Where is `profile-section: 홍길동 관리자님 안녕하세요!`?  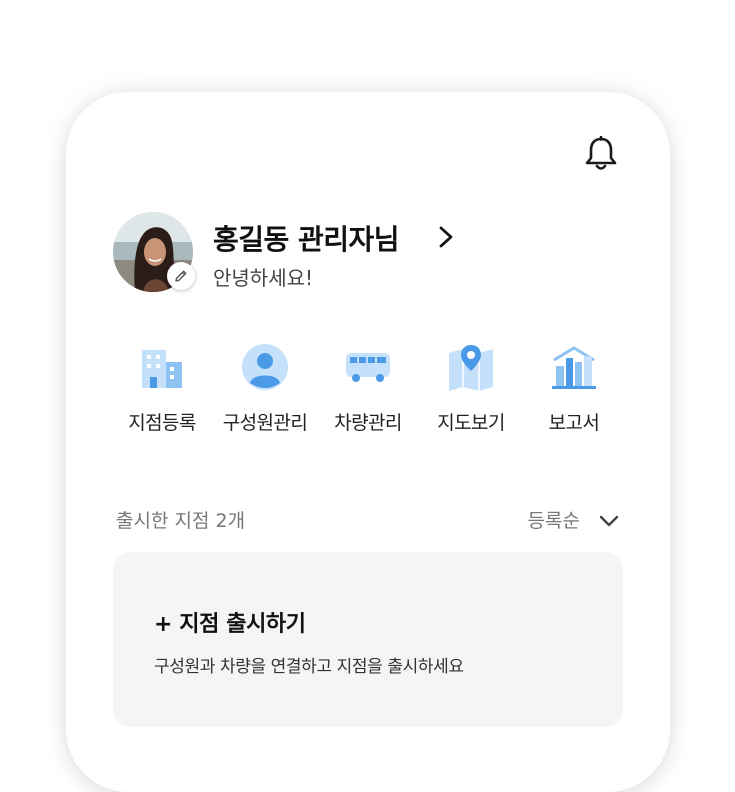
profile-section: 홍길동 관리자님 안녕하세요! is located at coordinates (373, 254).